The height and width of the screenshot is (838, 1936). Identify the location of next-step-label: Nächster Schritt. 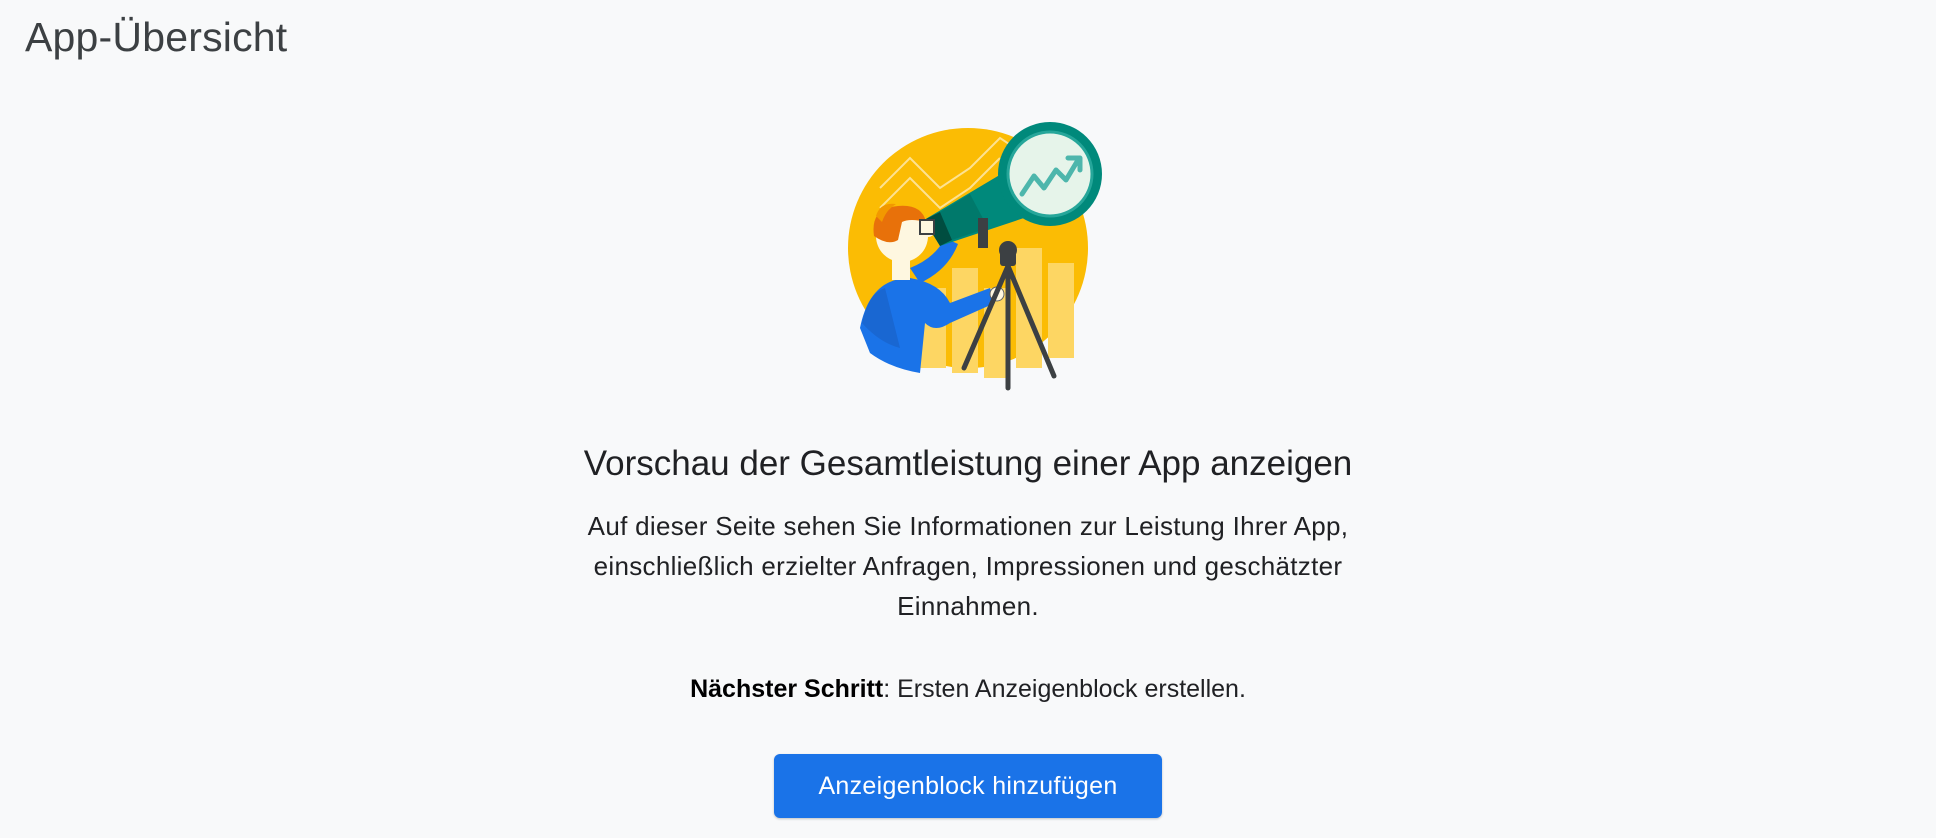
(787, 689).